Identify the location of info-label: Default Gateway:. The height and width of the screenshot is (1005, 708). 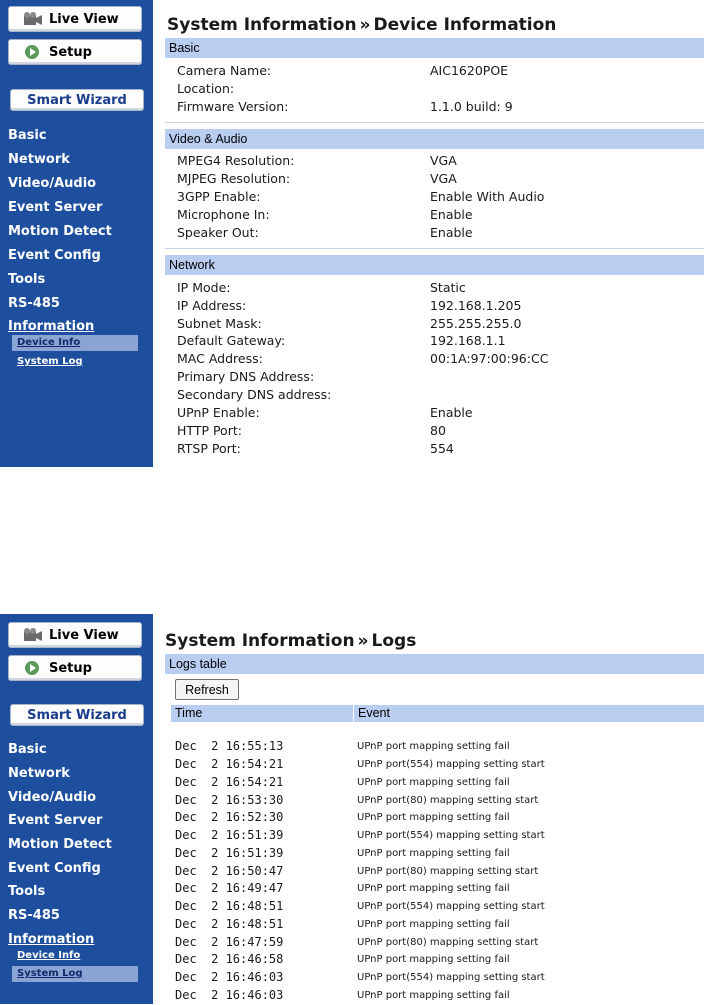
(231, 340).